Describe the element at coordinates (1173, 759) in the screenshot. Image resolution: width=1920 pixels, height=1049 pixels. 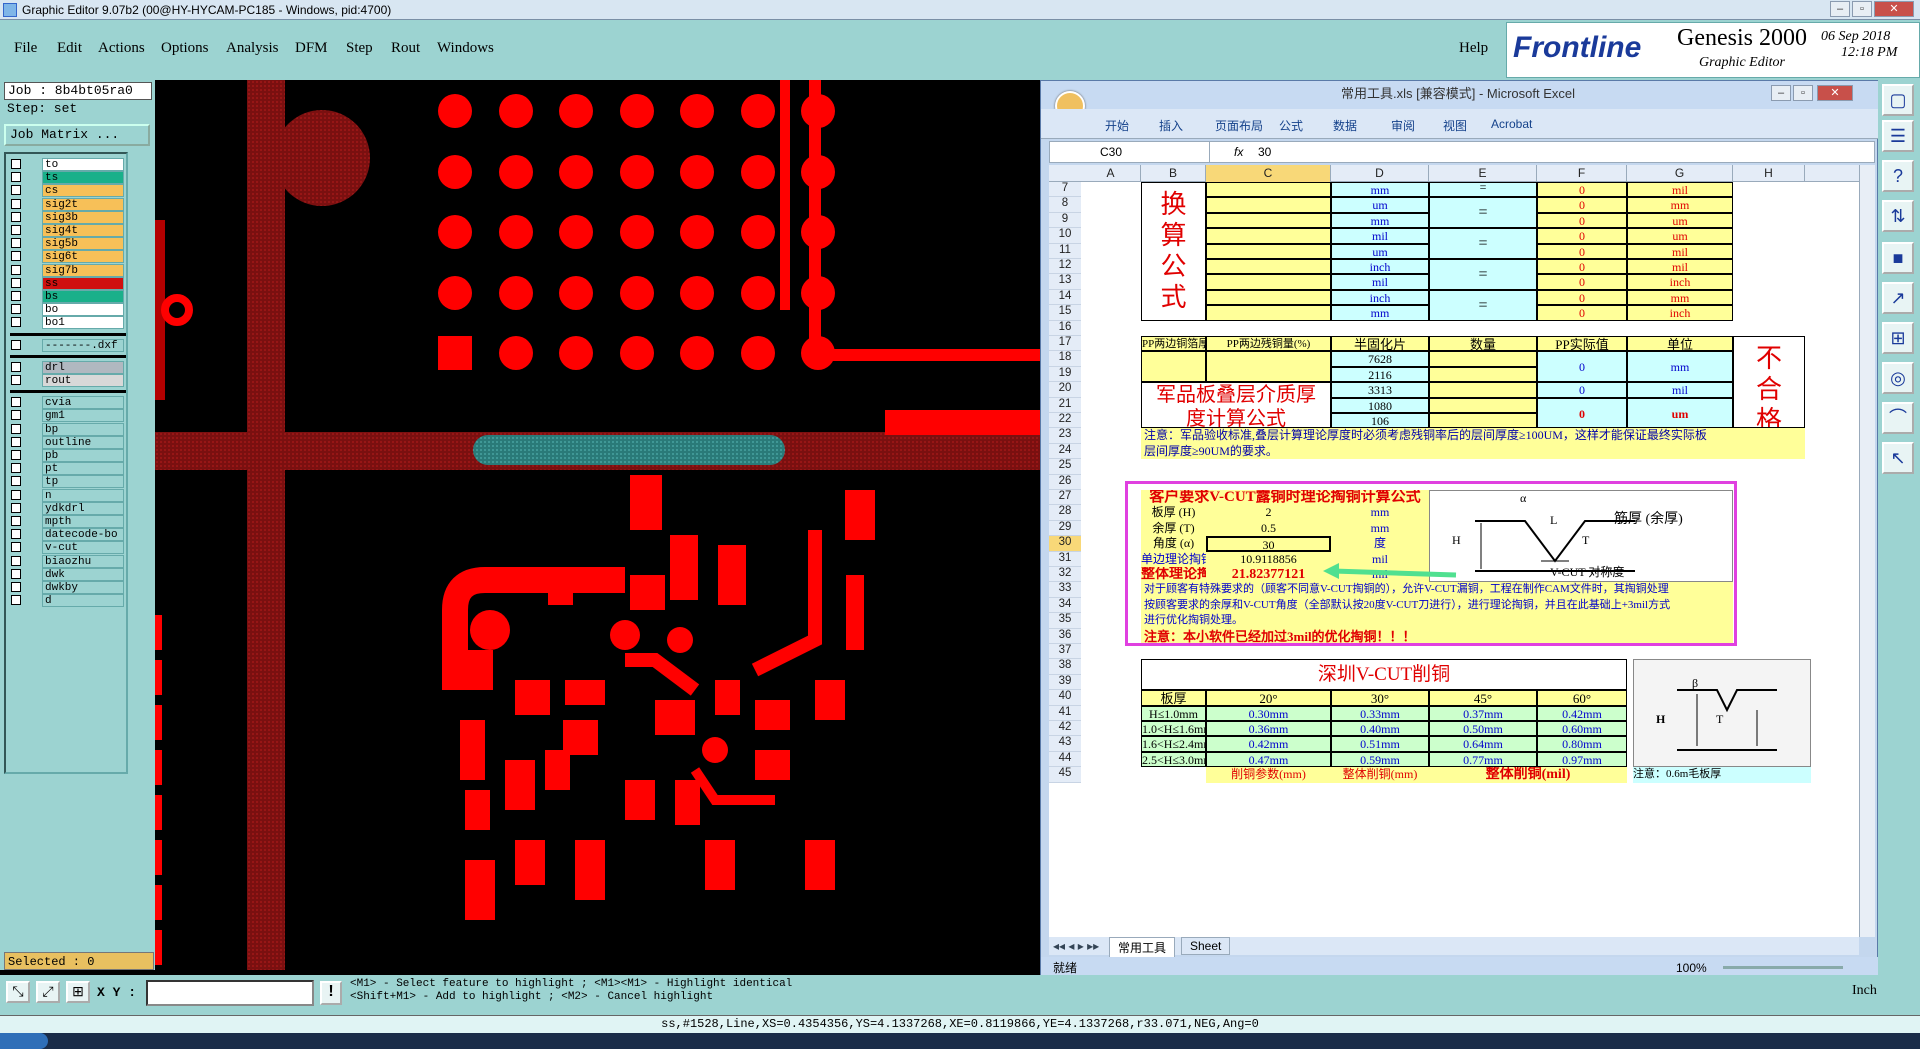
I see `sz-cell: 2.5<H≤3.0mm` at that location.